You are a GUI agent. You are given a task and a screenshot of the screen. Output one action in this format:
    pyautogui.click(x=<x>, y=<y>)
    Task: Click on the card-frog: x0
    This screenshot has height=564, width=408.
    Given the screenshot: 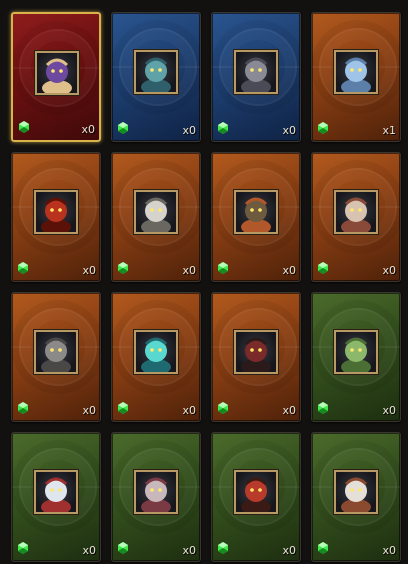 What is the action you would take?
    pyautogui.click(x=356, y=357)
    